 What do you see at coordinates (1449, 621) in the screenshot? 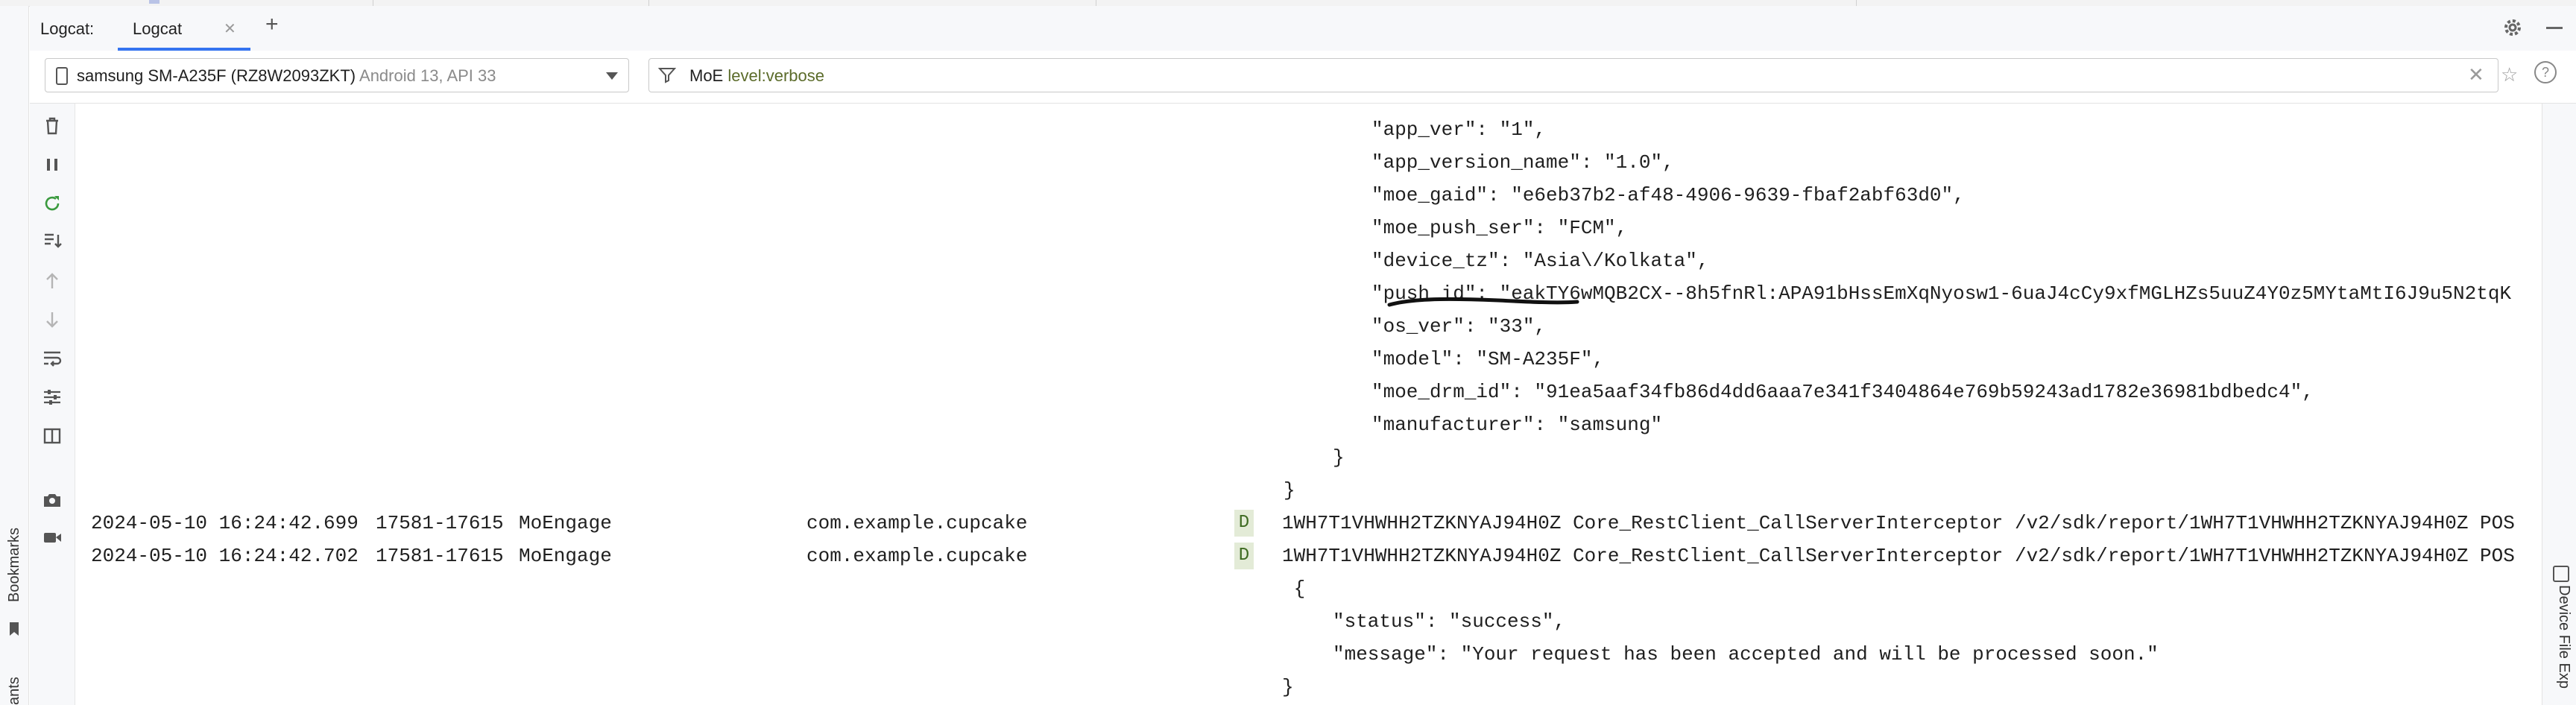
I see `log-line: "status": "success",` at bounding box center [1449, 621].